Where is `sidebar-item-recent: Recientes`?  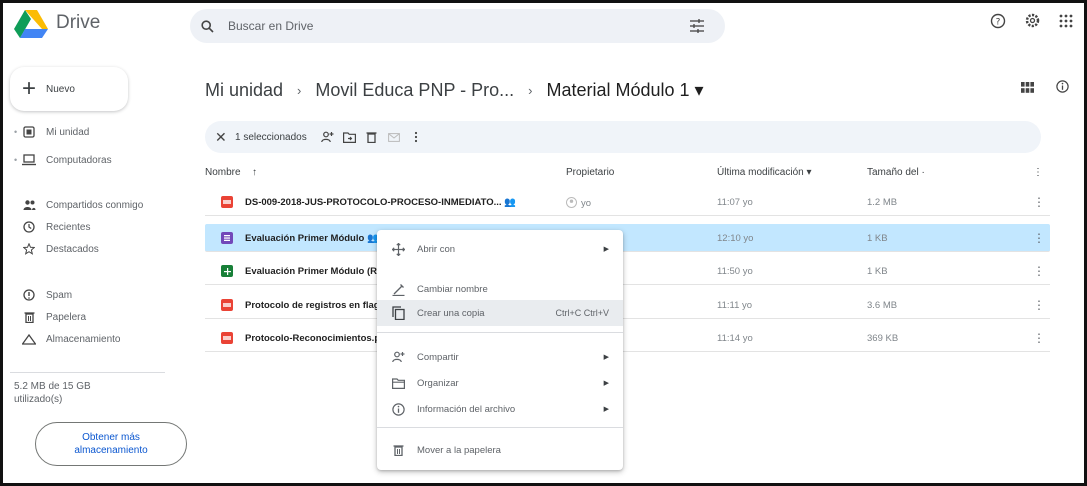
sidebar-item-recent: Recientes is located at coordinates (52, 227).